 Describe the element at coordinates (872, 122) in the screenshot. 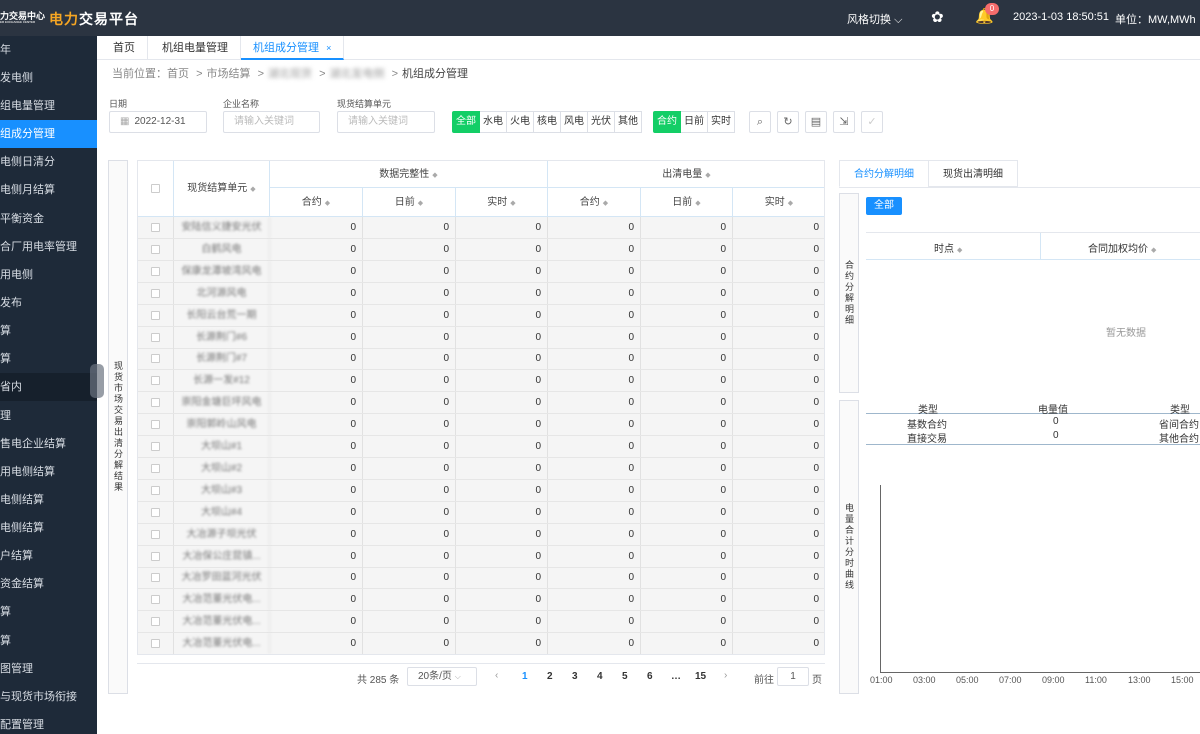

I see `confirm-icon: ✓` at that location.